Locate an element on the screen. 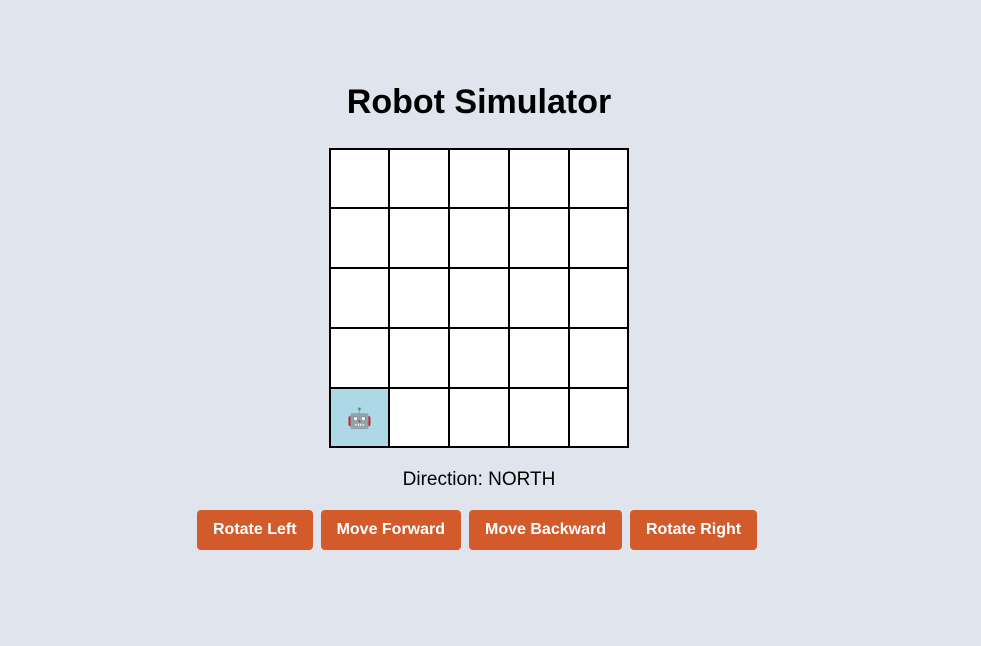 The height and width of the screenshot is (646, 981). rotate-left-button: Rotate Left is located at coordinates (255, 530).